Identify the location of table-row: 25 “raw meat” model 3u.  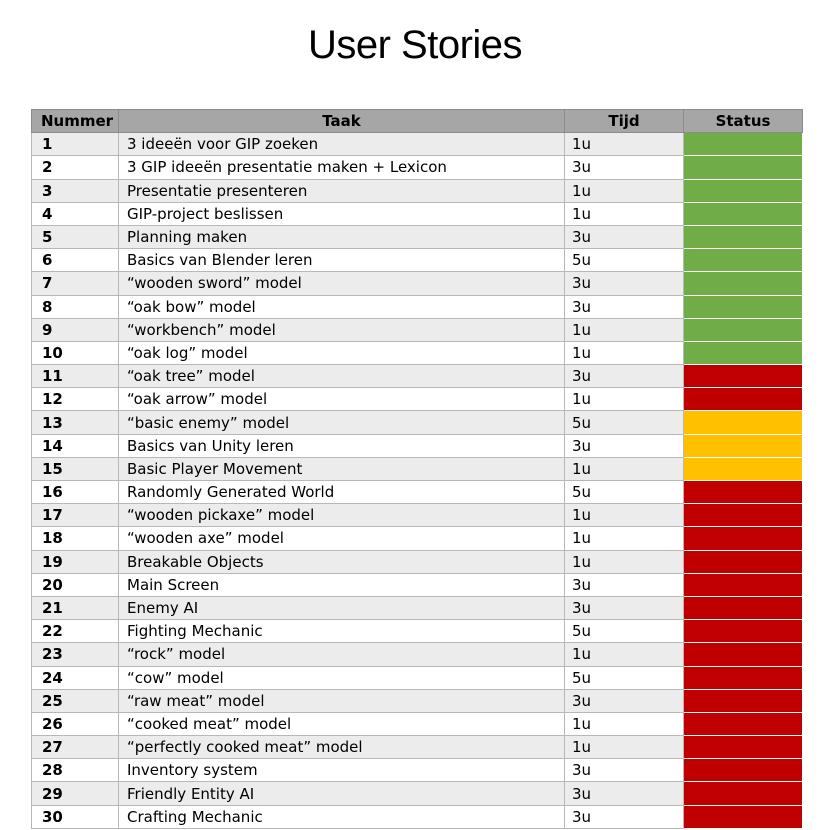
(417, 700).